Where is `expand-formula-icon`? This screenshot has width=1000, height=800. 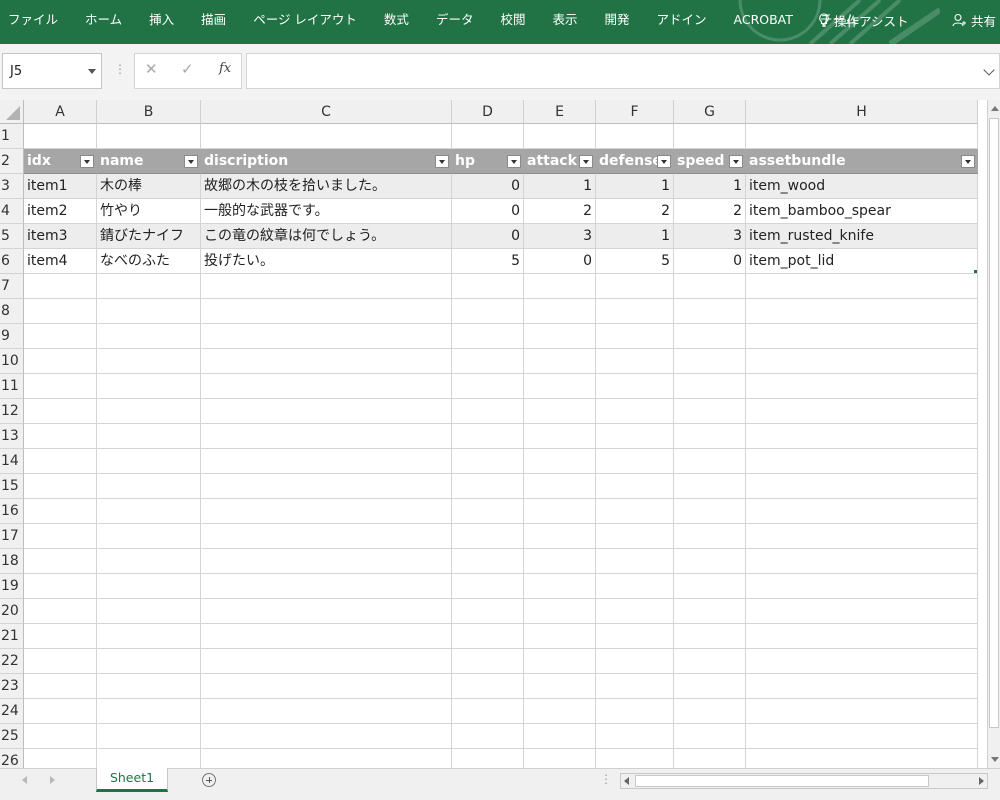
expand-formula-icon is located at coordinates (989, 70).